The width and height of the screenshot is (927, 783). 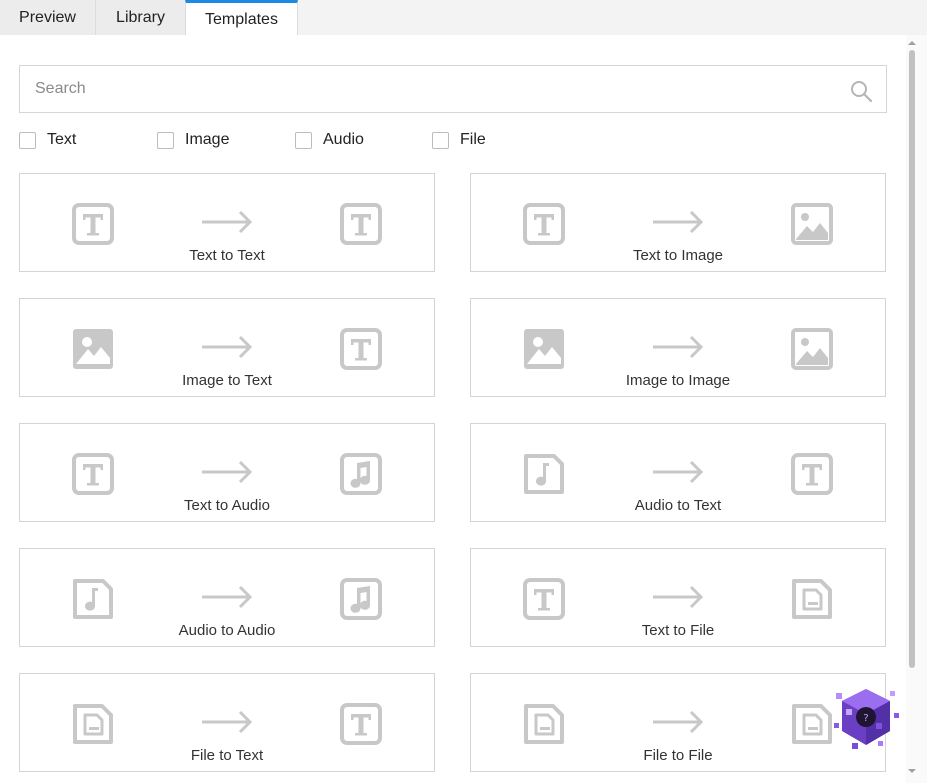 What do you see at coordinates (207, 139) in the screenshot?
I see `filter-image-label: Image` at bounding box center [207, 139].